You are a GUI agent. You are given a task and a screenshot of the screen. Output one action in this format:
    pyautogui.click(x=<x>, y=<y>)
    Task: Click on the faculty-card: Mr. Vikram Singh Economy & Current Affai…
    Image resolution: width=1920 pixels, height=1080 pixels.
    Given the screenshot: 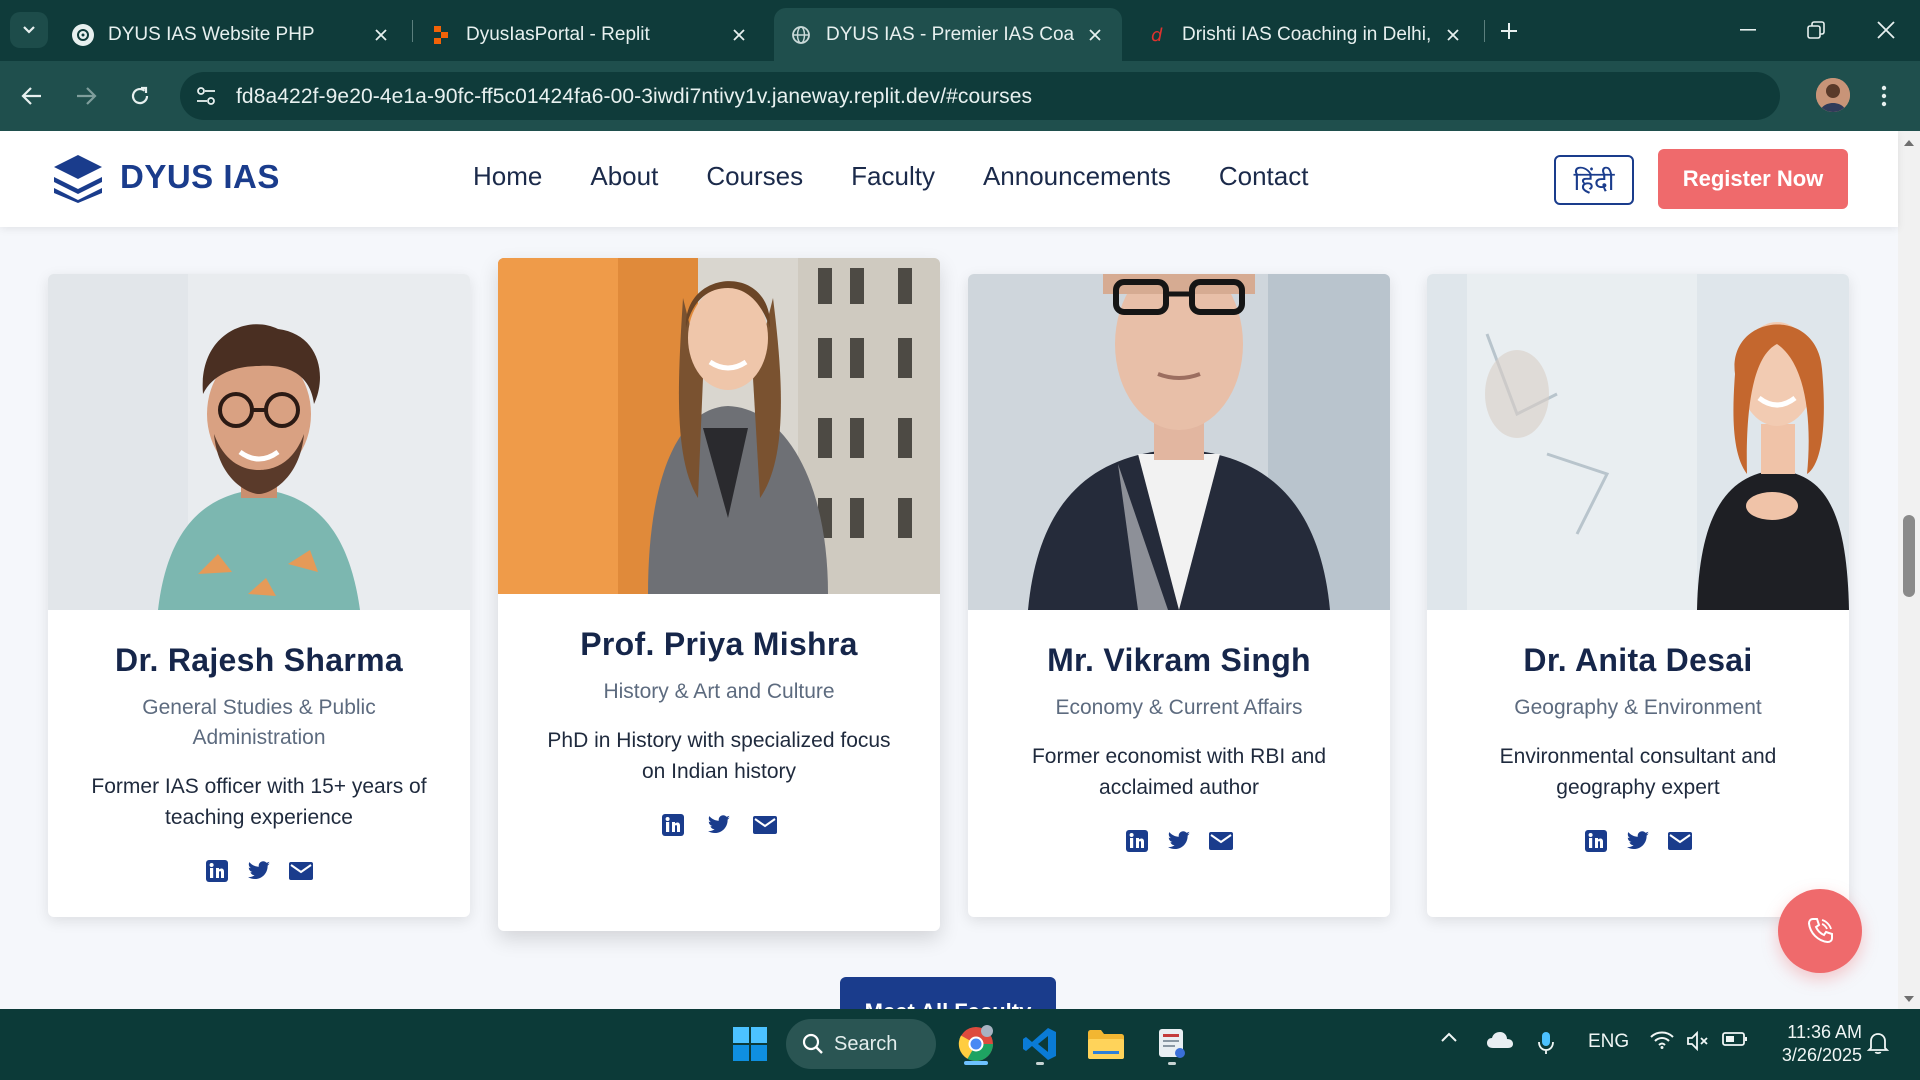 What is the action you would take?
    pyautogui.click(x=1179, y=595)
    